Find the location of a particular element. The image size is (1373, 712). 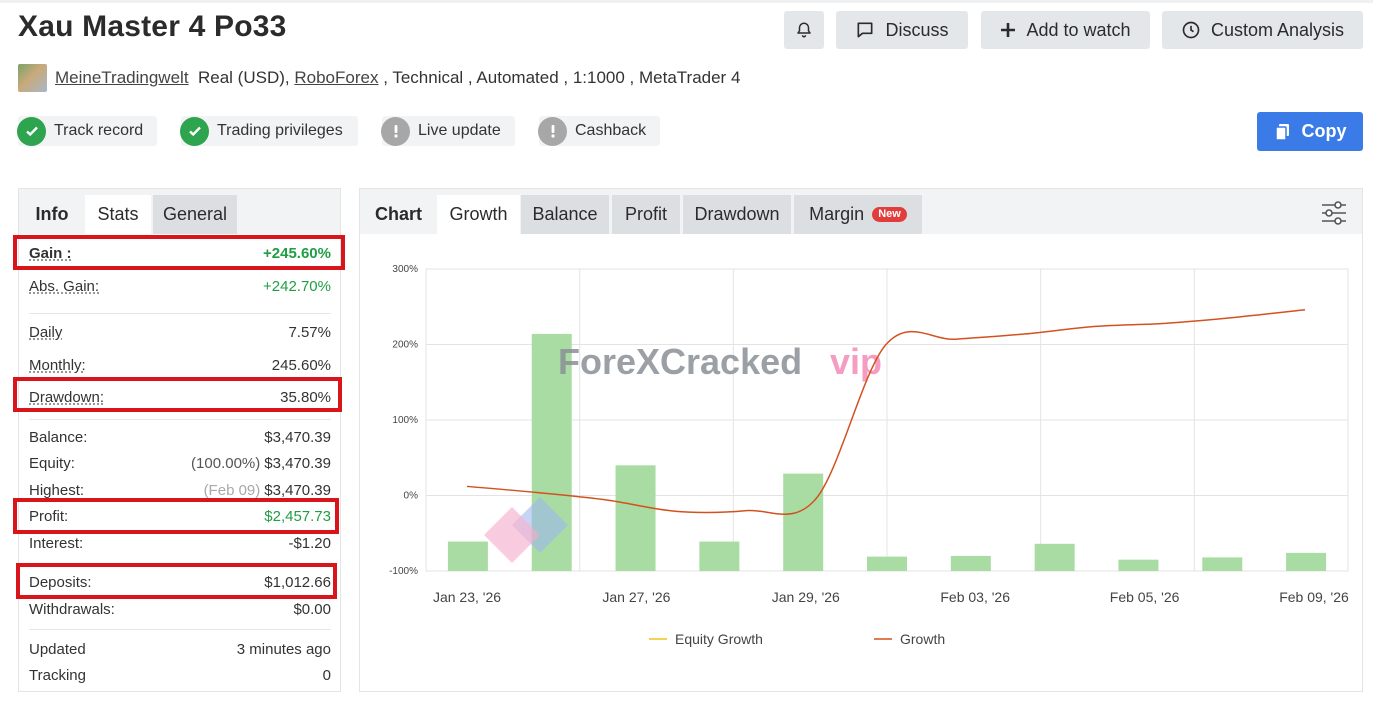

x-tick-label: Jan 29, '26 is located at coordinates (806, 597).